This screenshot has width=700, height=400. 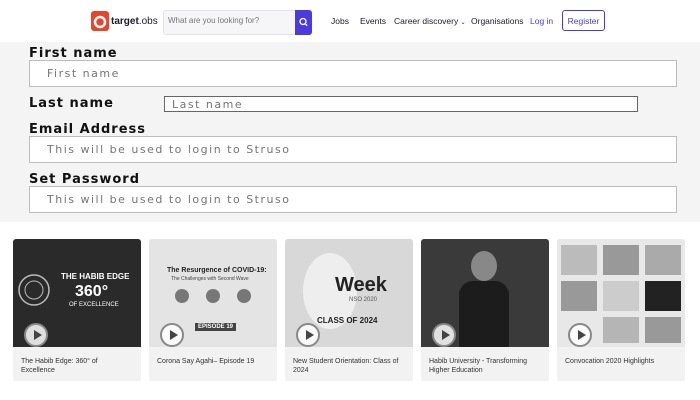 I want to click on video-title: The Habib Edge: 360° of Excellence, so click(x=77, y=366).